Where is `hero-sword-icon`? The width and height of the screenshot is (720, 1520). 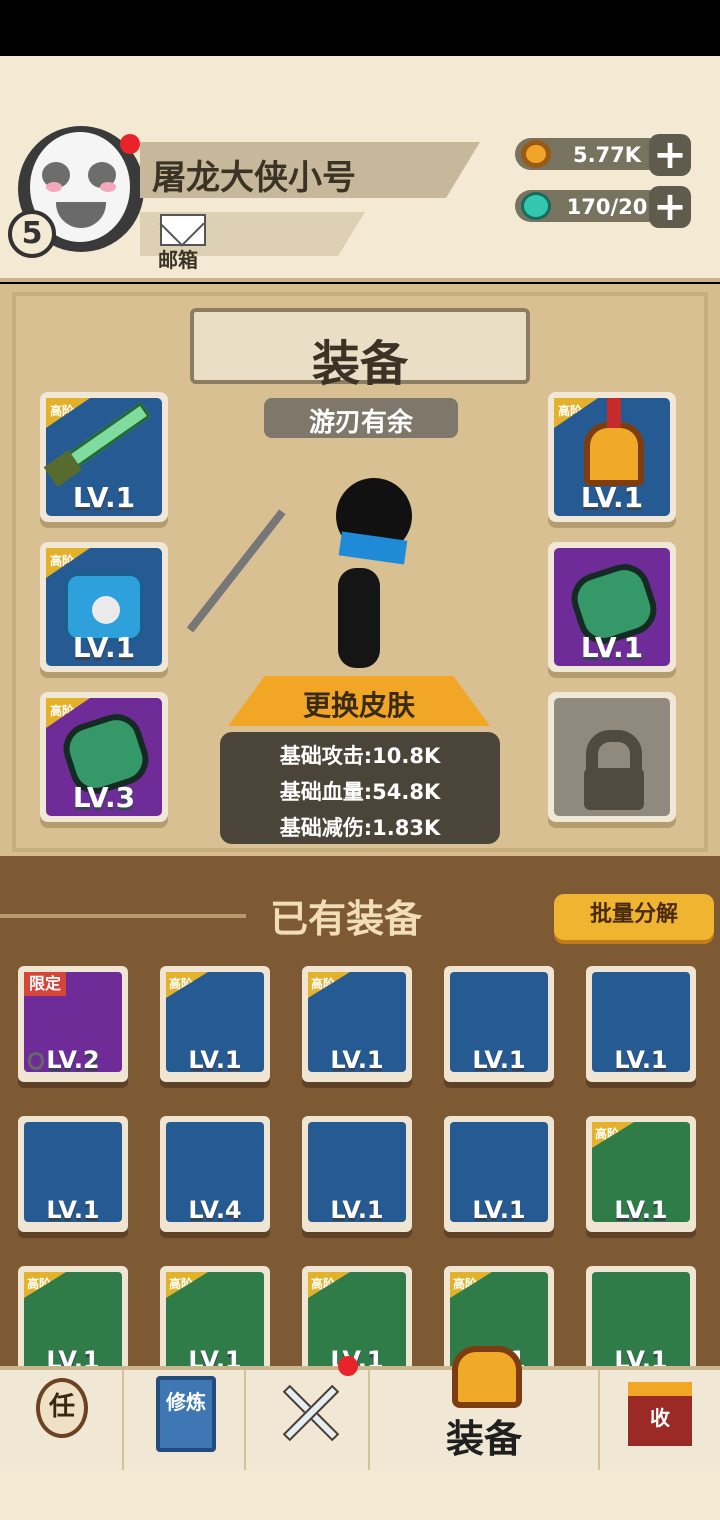 hero-sword-icon is located at coordinates (236, 571).